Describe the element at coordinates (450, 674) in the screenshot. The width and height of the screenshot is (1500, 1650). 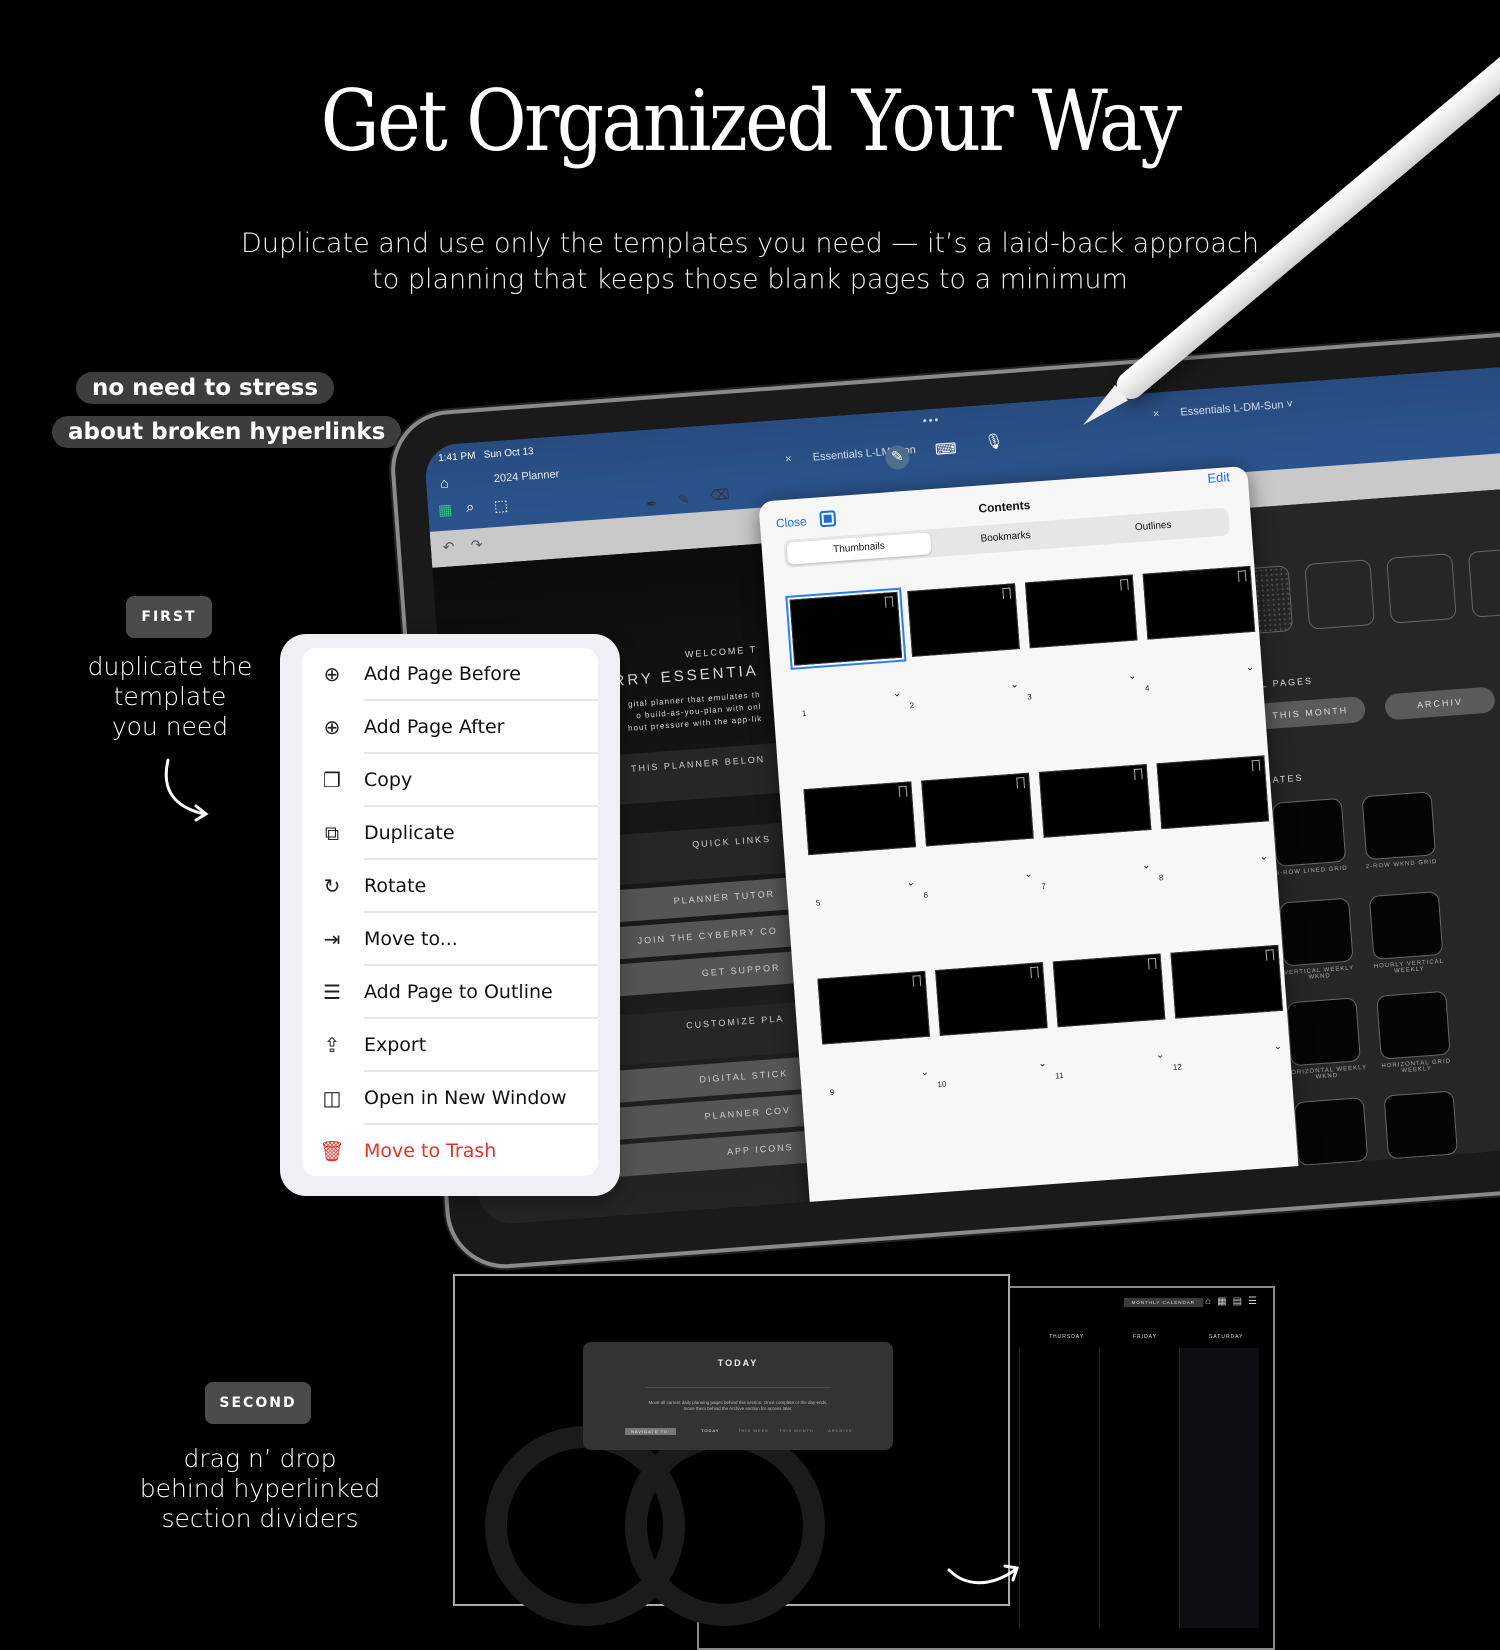
I see `menu-item-add-page-before: ⊕ Add Page Before` at that location.